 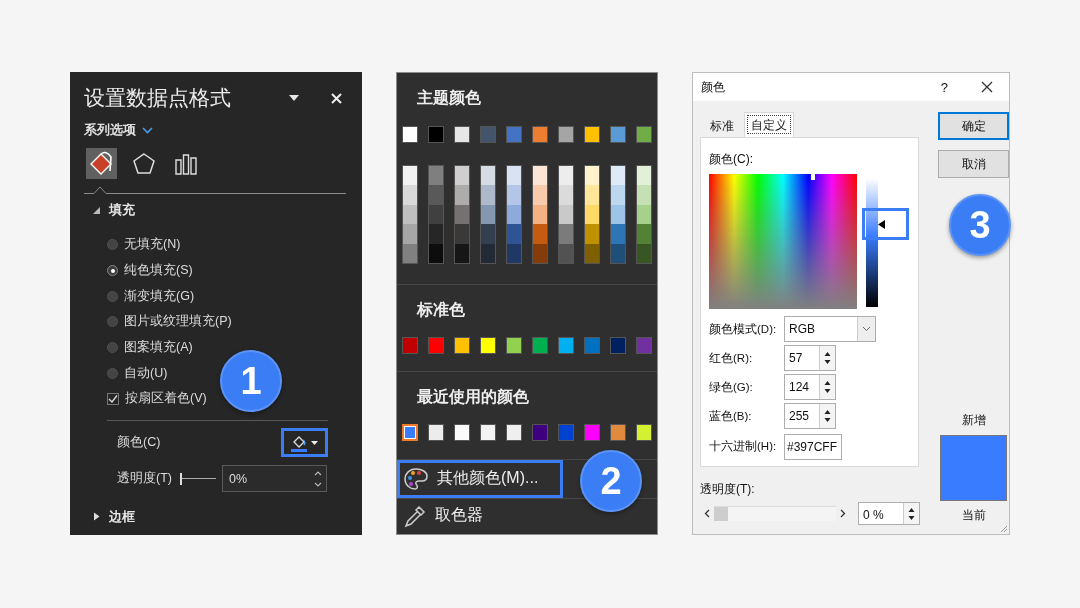 What do you see at coordinates (722, 126) in the screenshot?
I see `dialog-tab: 标准` at bounding box center [722, 126].